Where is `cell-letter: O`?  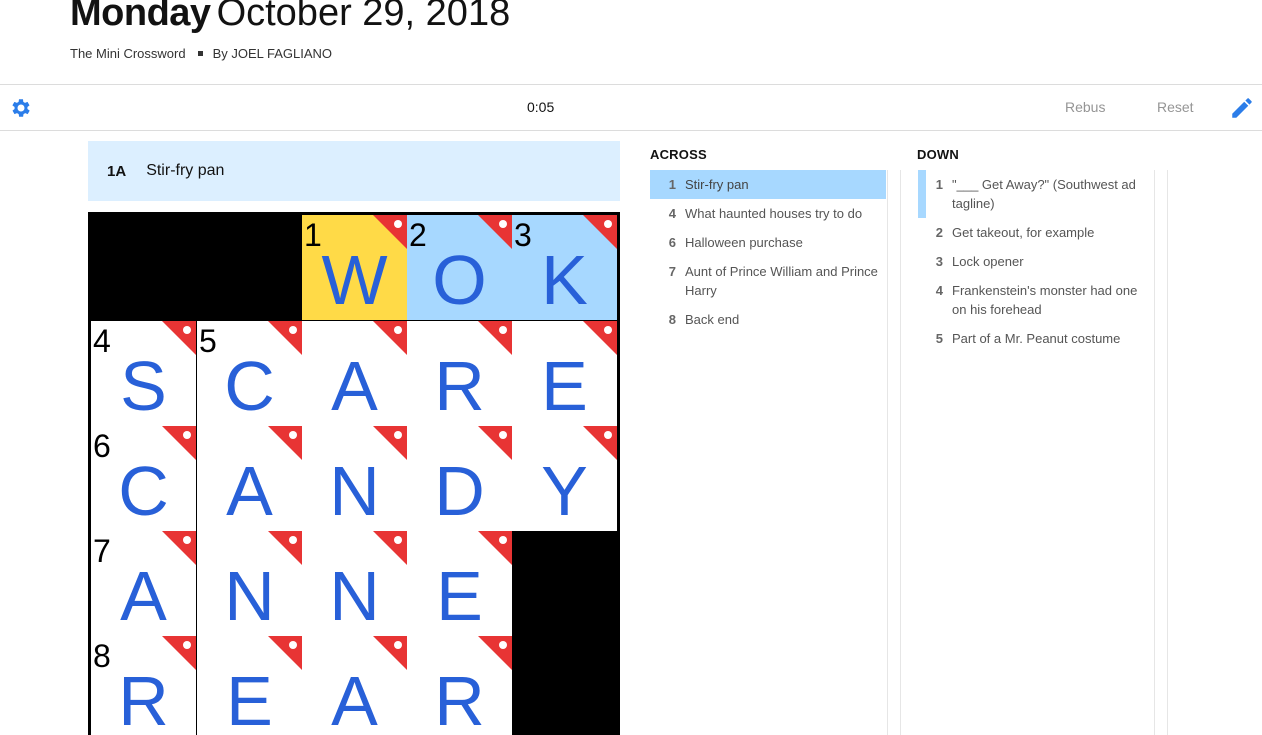
cell-letter: O is located at coordinates (459, 280).